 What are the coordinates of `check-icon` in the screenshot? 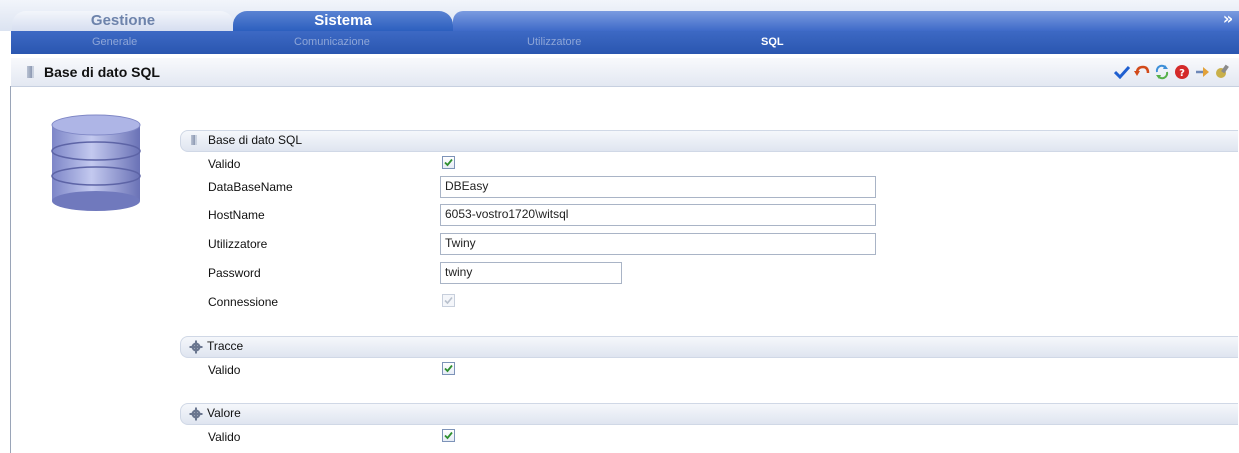 It's located at (1122, 72).